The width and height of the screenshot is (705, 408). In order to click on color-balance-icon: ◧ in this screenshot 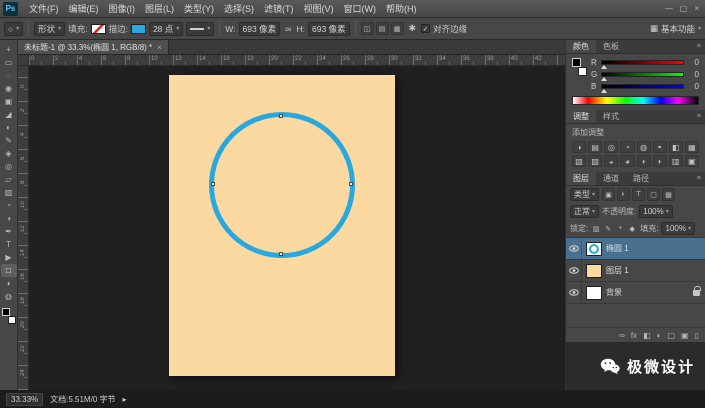, I will do `click(675, 147)`.